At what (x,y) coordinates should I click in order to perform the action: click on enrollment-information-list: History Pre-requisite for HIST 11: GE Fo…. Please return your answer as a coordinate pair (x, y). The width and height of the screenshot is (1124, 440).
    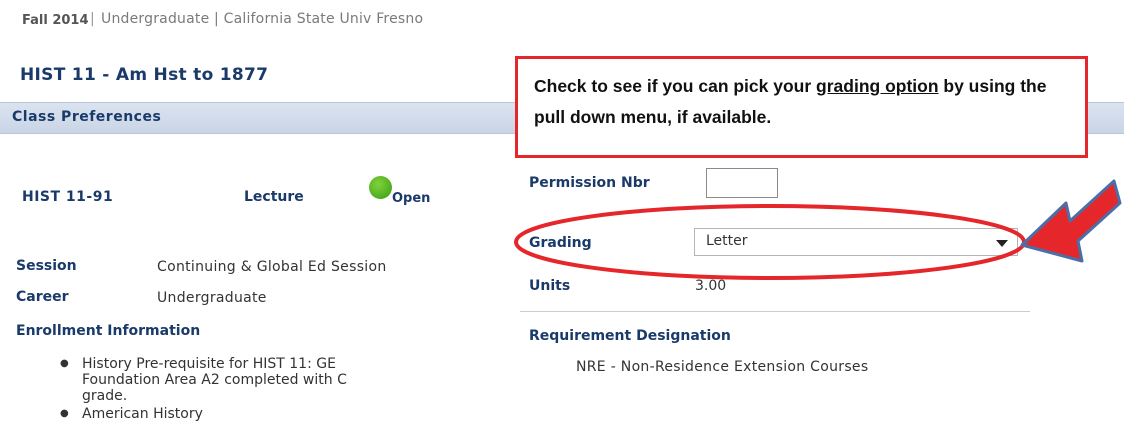
    Looking at the image, I should click on (220, 390).